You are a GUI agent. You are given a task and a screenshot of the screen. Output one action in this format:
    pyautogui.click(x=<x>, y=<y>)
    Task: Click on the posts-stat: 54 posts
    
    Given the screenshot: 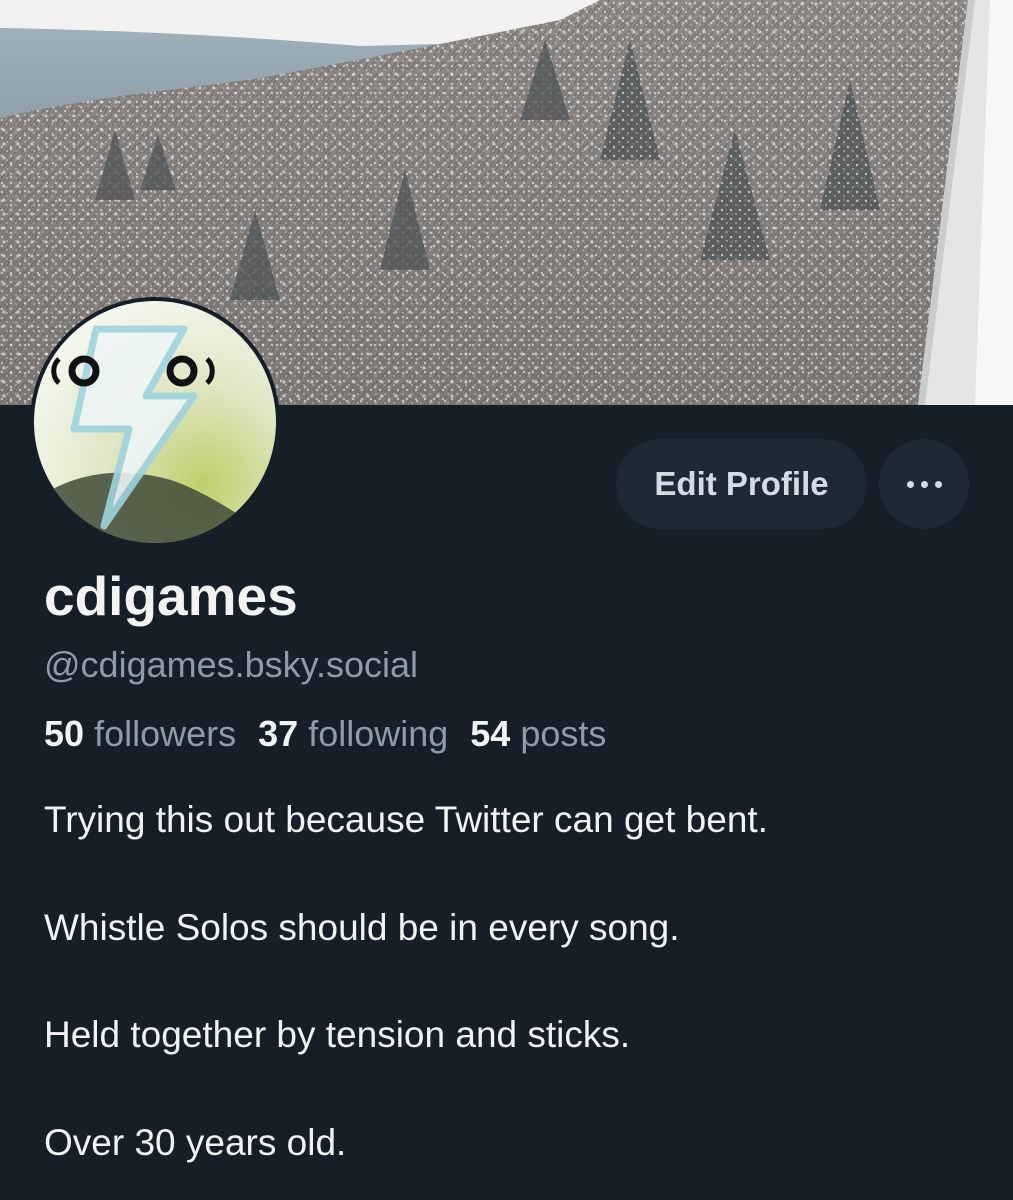 What is the action you would take?
    pyautogui.click(x=538, y=734)
    